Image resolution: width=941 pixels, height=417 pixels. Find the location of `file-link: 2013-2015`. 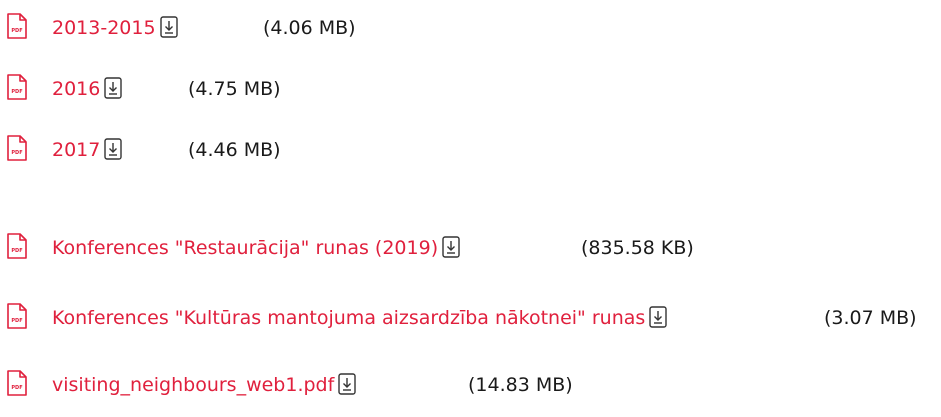

file-link: 2013-2015 is located at coordinates (115, 28).